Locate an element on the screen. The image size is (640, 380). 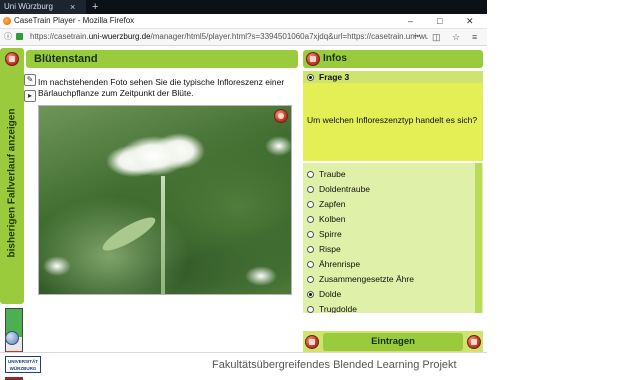
info-title-bar: Infos is located at coordinates (393, 59).